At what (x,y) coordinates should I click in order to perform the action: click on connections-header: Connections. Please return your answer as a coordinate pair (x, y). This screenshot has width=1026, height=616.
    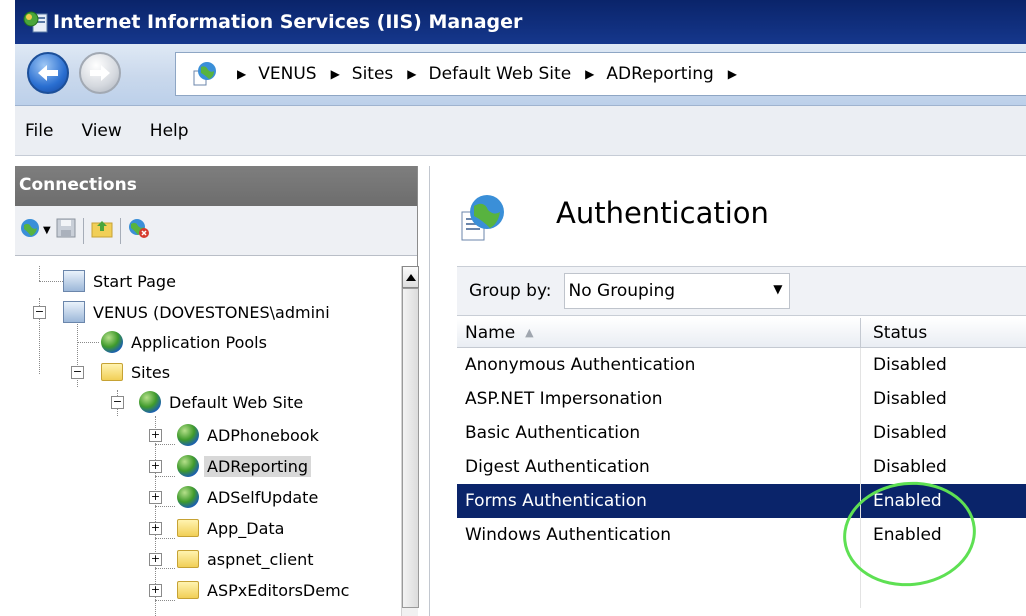
    Looking at the image, I should click on (216, 186).